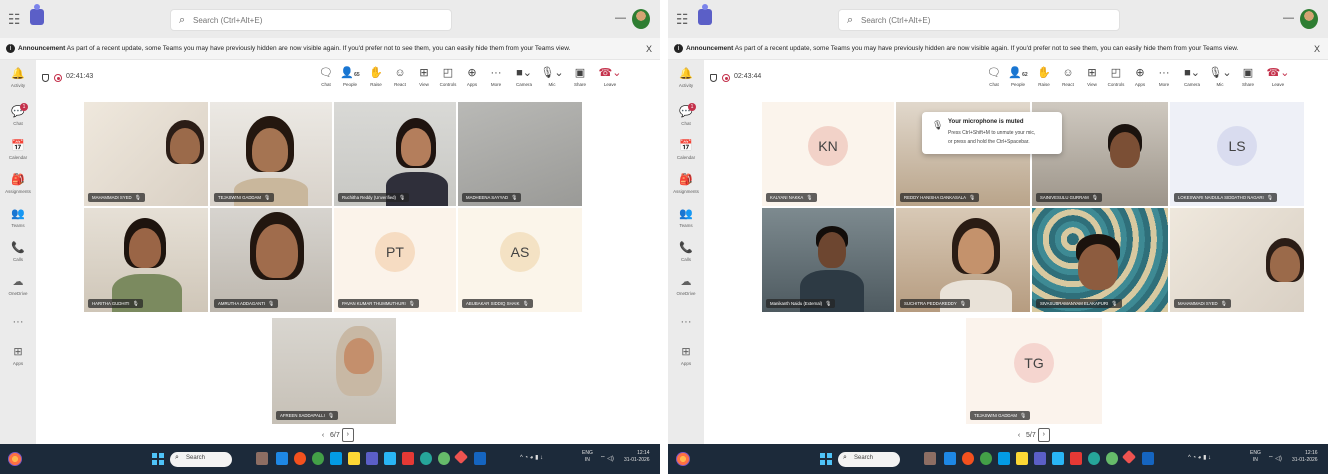 Image resolution: width=1328 pixels, height=474 pixels. What do you see at coordinates (146, 260) in the screenshot?
I see `participant-tile: HARITHA GUDHITI 🎙` at bounding box center [146, 260].